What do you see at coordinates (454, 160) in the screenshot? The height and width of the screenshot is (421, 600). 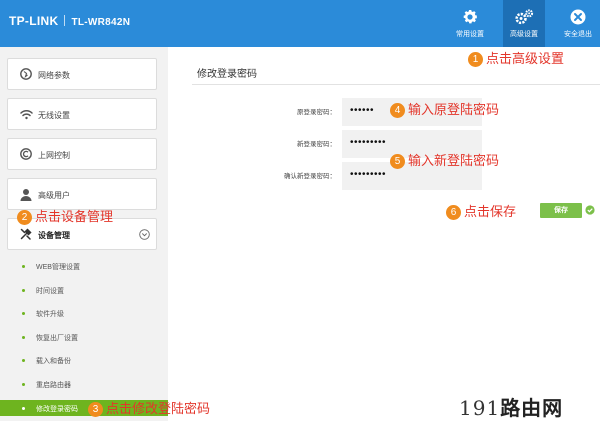 I see `annotation-text: 输入新登陆密码` at bounding box center [454, 160].